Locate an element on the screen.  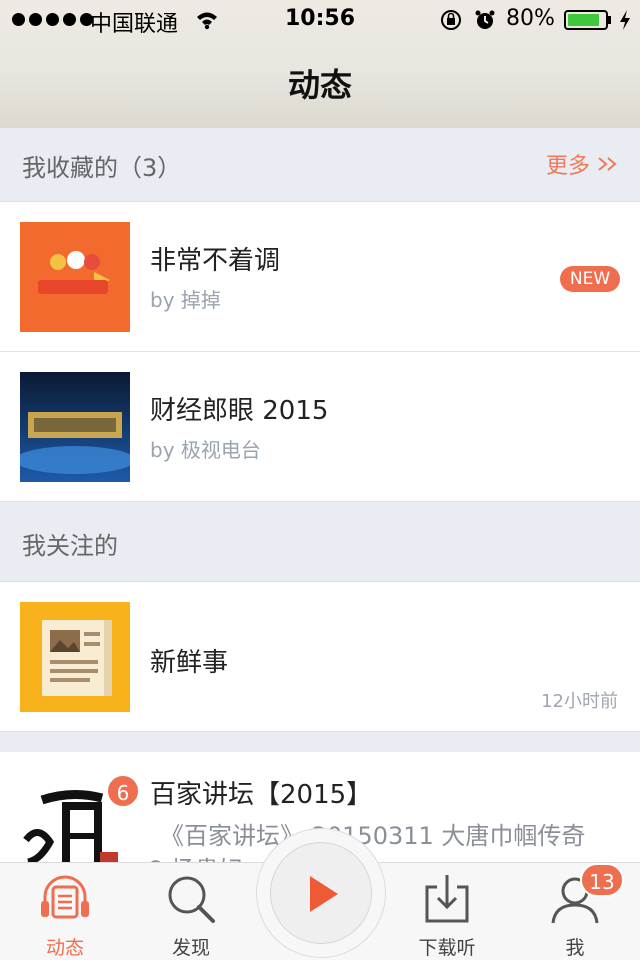
tab-label: 发现 is located at coordinates (190, 948).